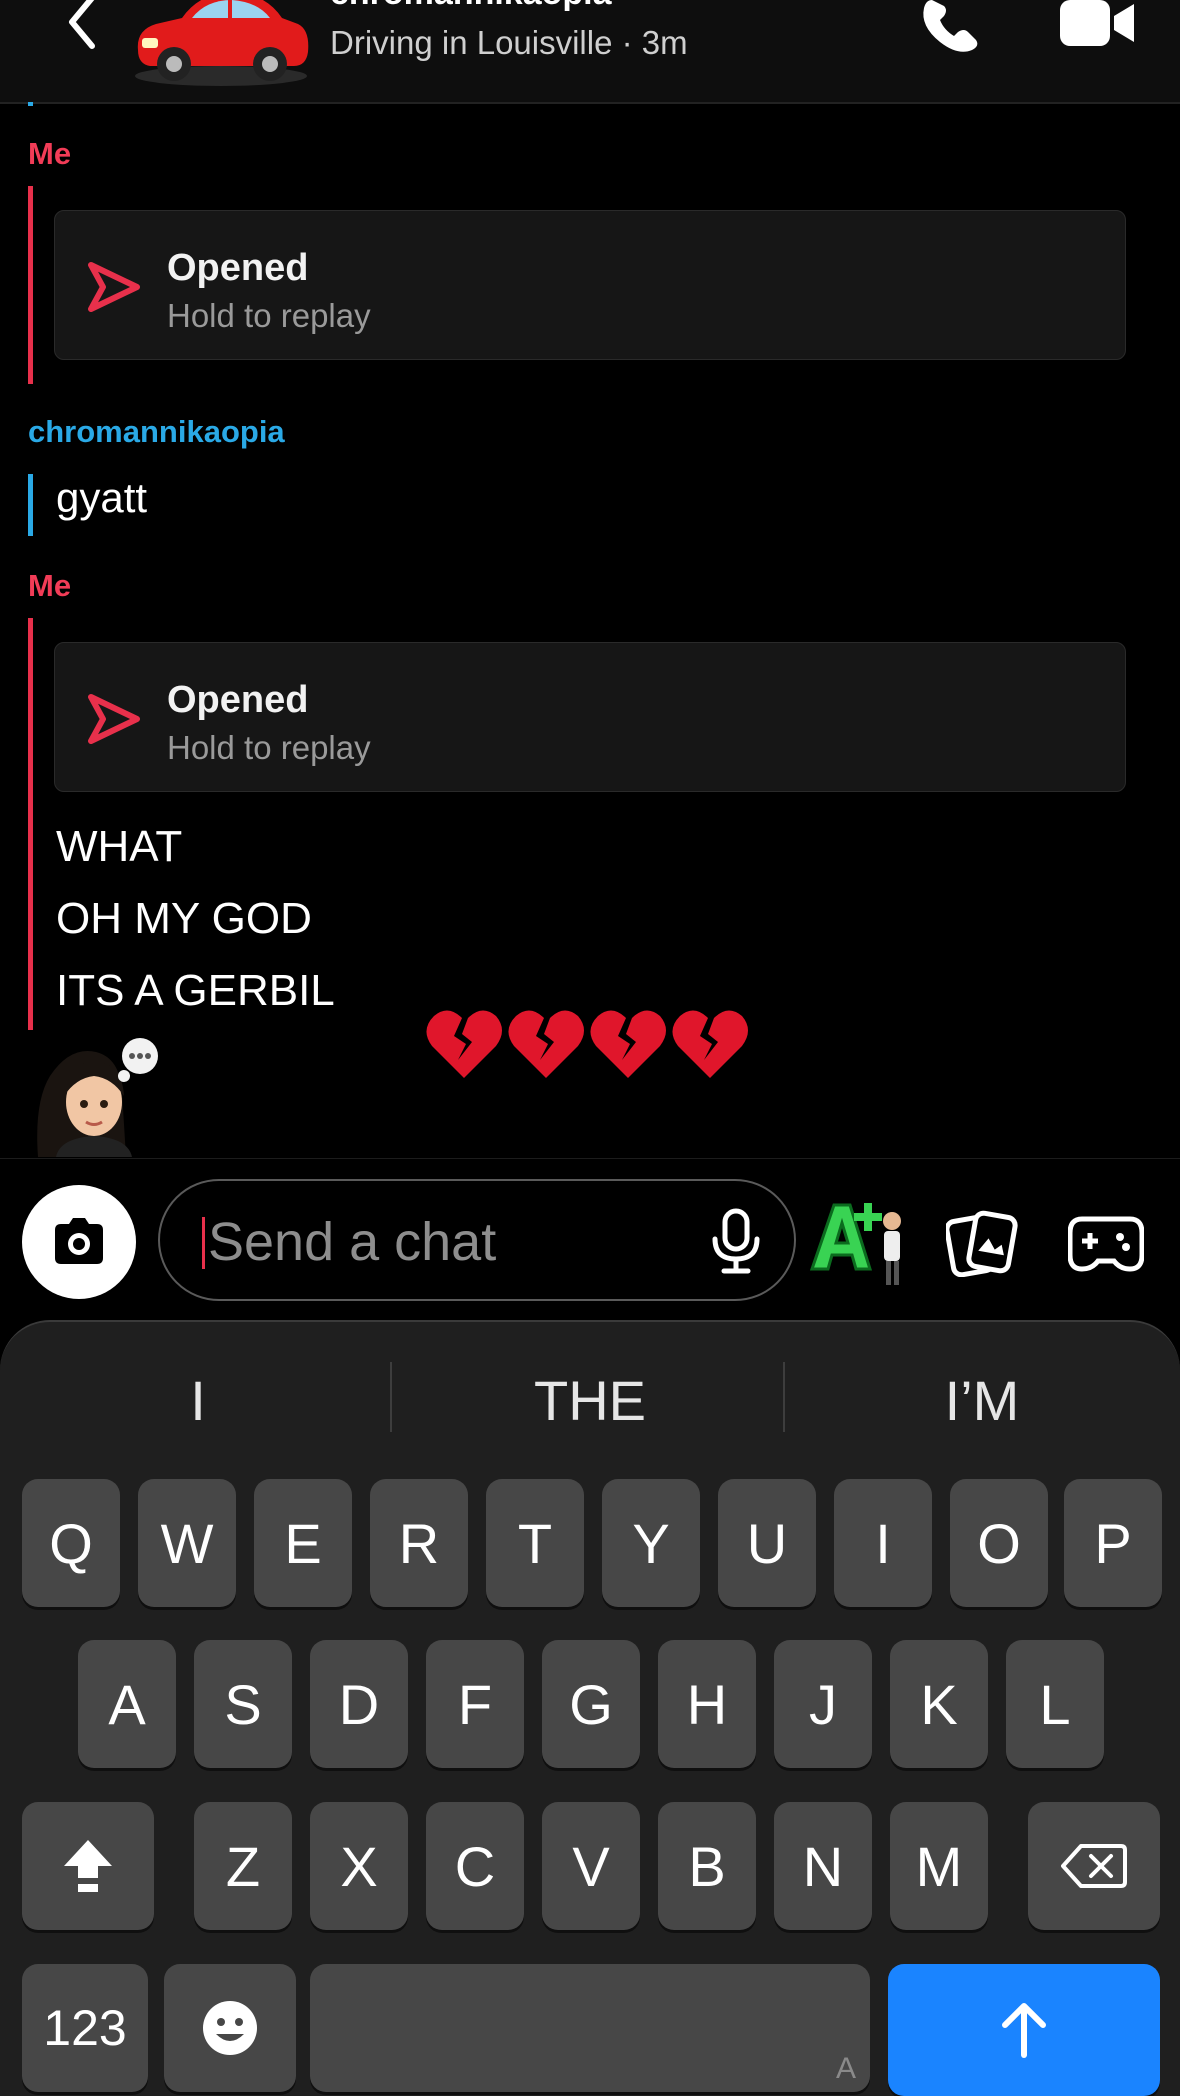 This screenshot has height=2096, width=1180. I want to click on key-o: O, so click(999, 1543).